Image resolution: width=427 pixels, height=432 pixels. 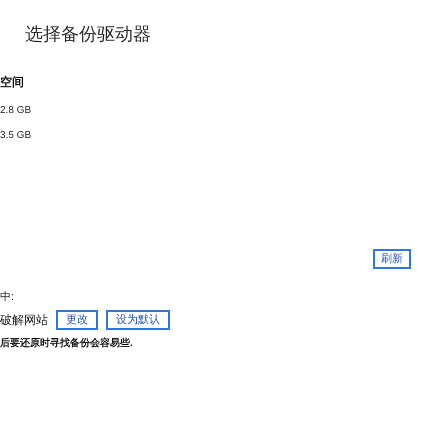 I want to click on action-button: 更改, so click(x=77, y=320).